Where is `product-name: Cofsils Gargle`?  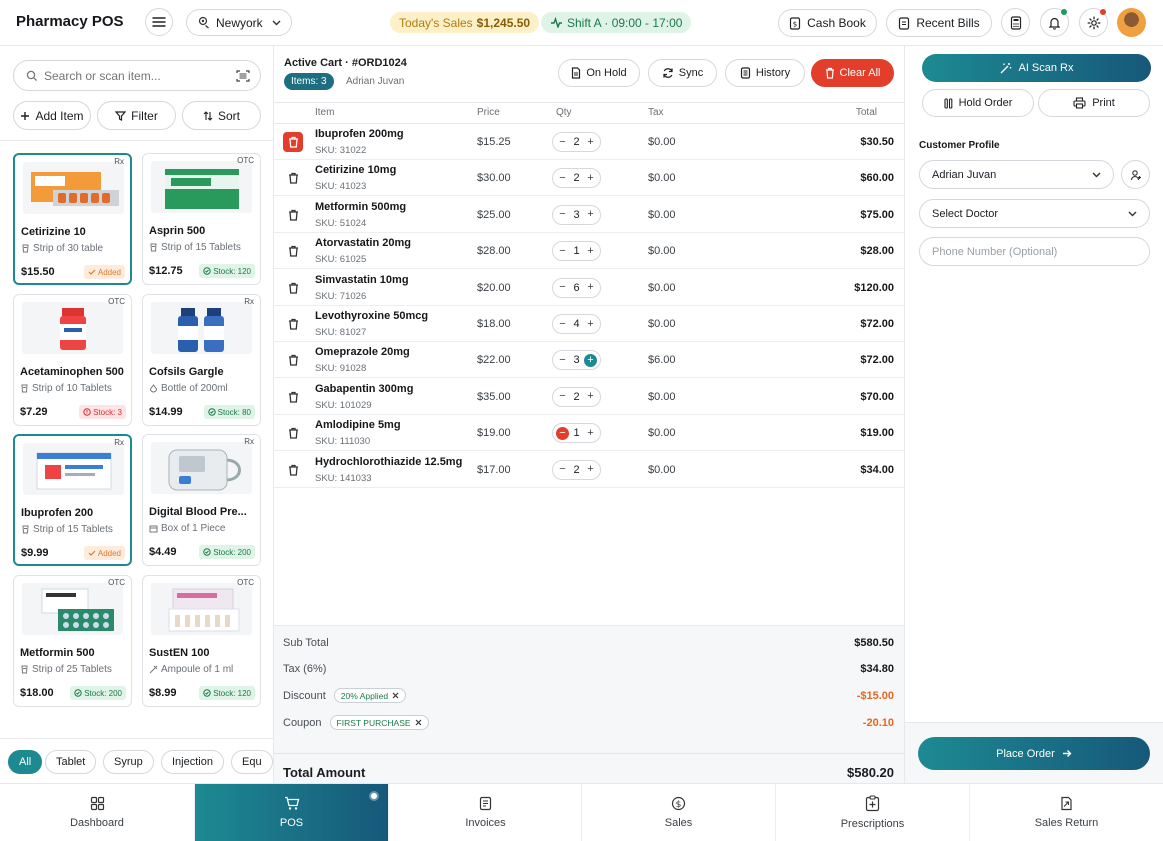
product-name: Cofsils Gargle is located at coordinates (186, 372).